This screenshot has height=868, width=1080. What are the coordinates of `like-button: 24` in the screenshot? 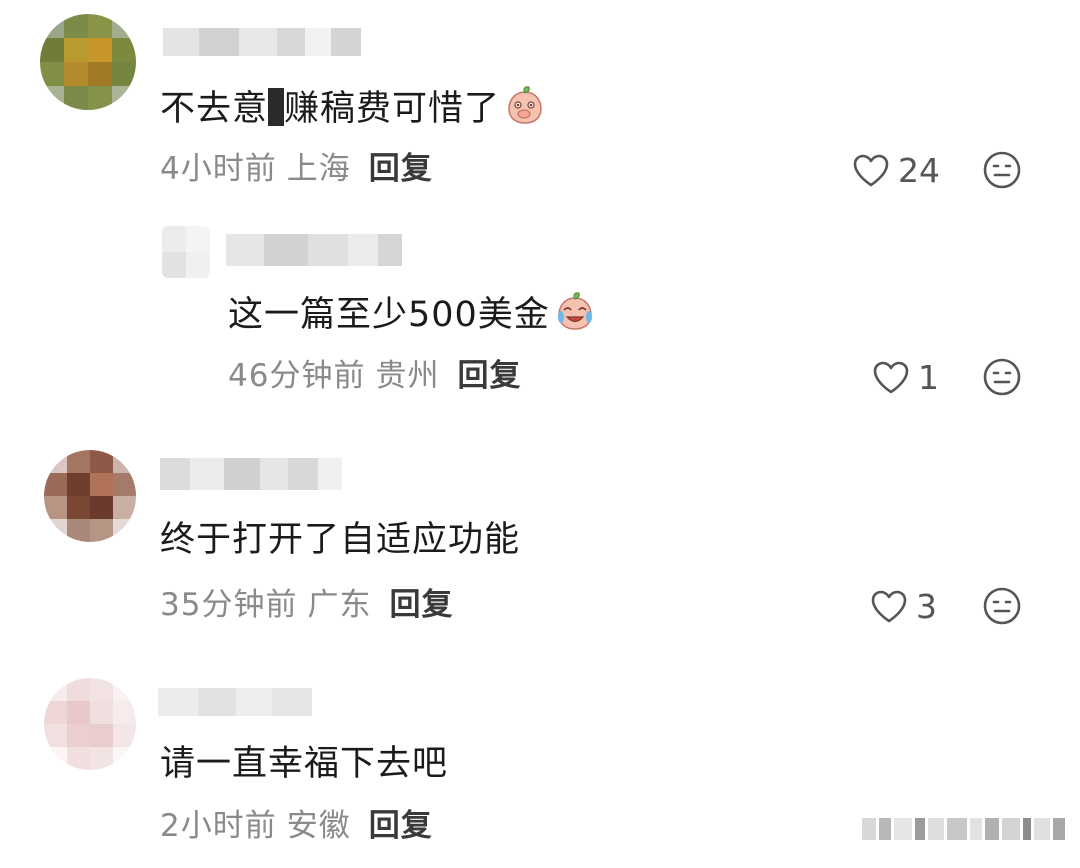 It's located at (896, 170).